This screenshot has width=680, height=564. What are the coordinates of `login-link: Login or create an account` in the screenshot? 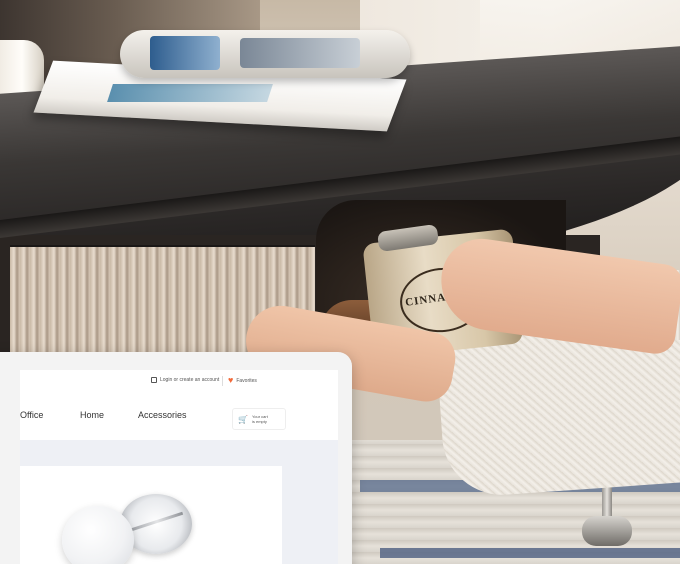 It's located at (185, 380).